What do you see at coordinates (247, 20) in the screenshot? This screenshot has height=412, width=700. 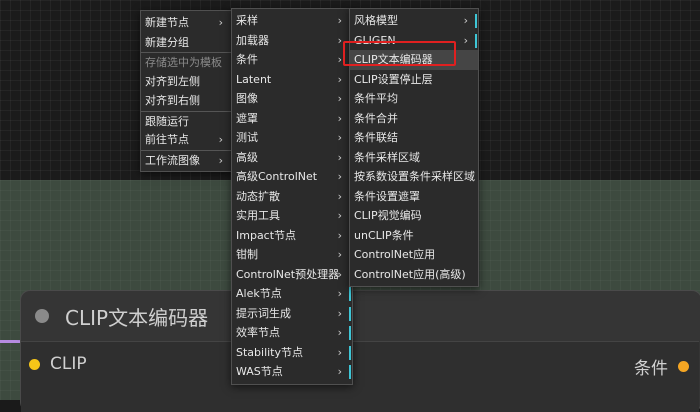 I see `category-menu-item-label: 采样` at bounding box center [247, 20].